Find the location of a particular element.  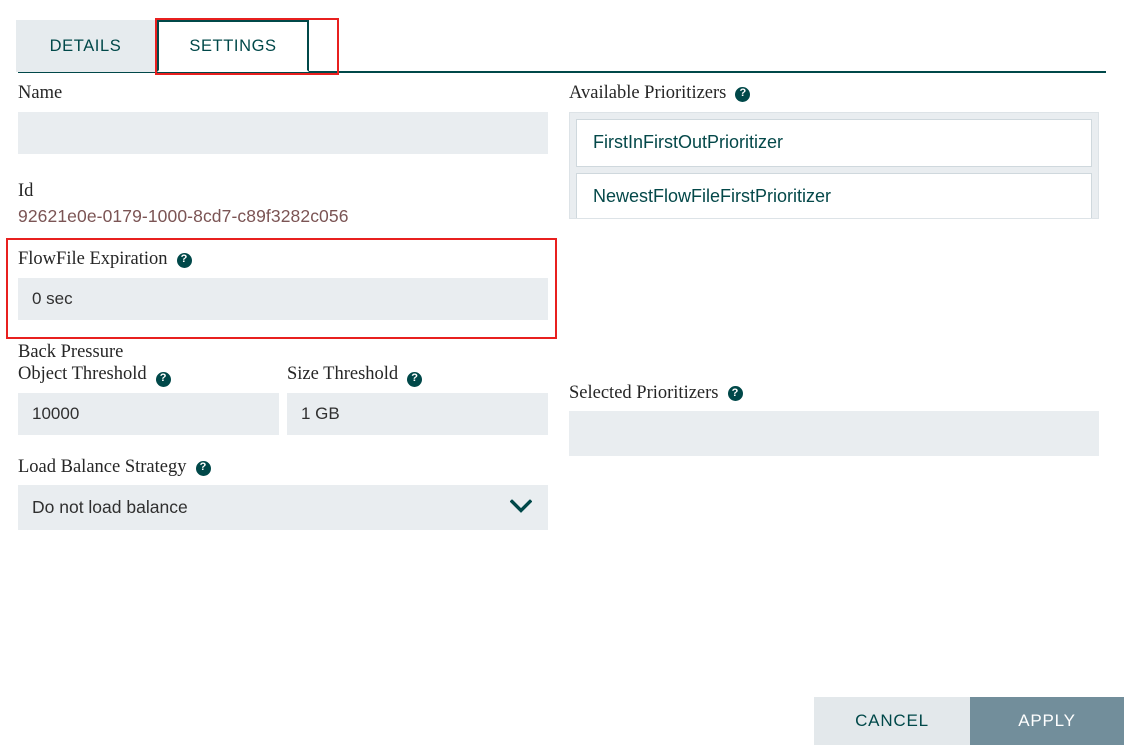

id-label: Id is located at coordinates (26, 190).